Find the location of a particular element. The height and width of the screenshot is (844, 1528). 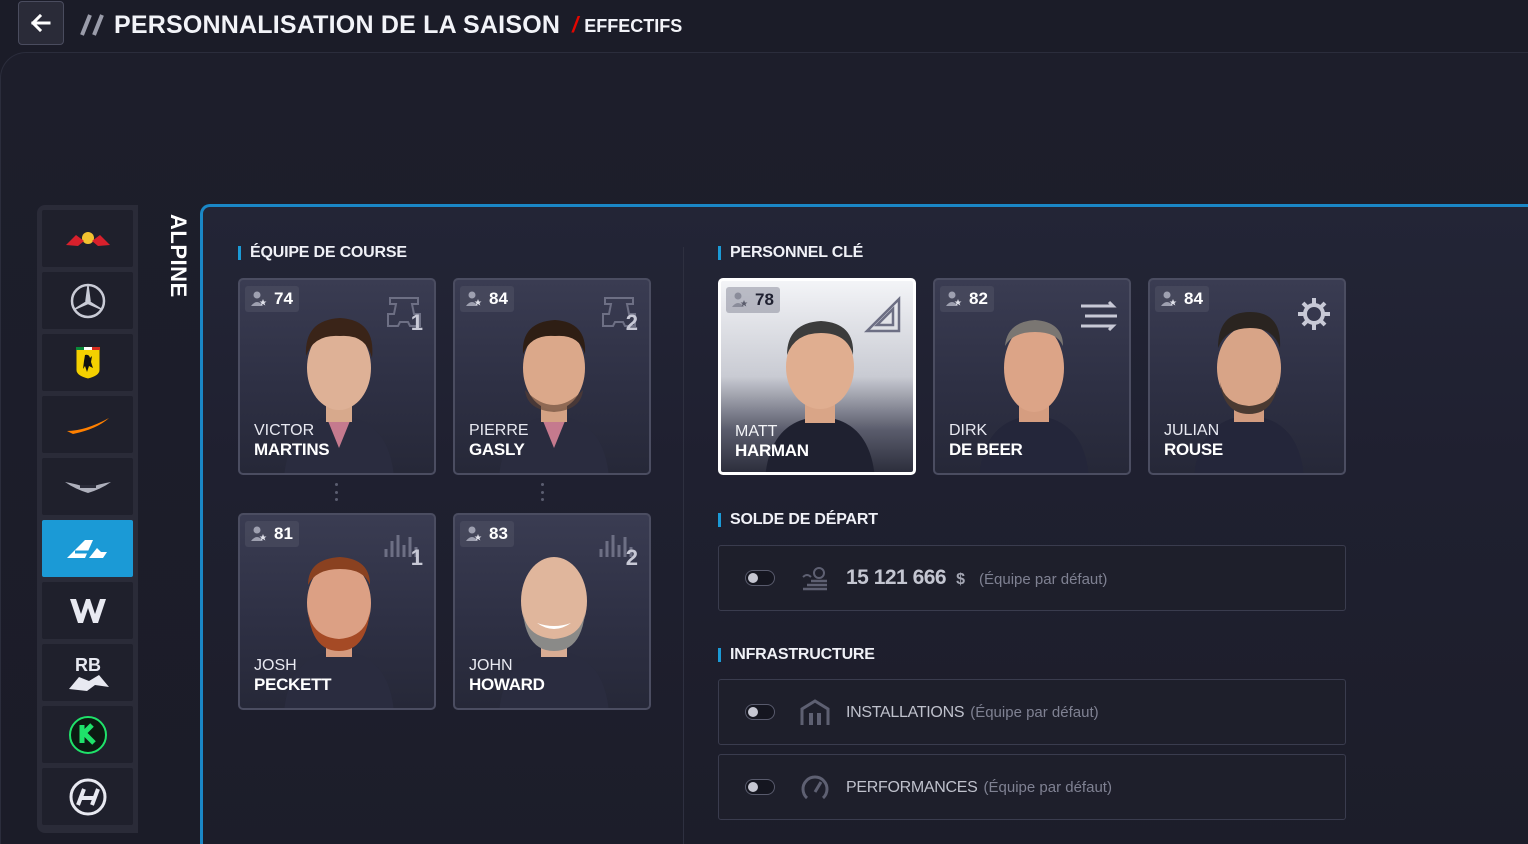

red-bull-logo-icon is located at coordinates (87, 238).